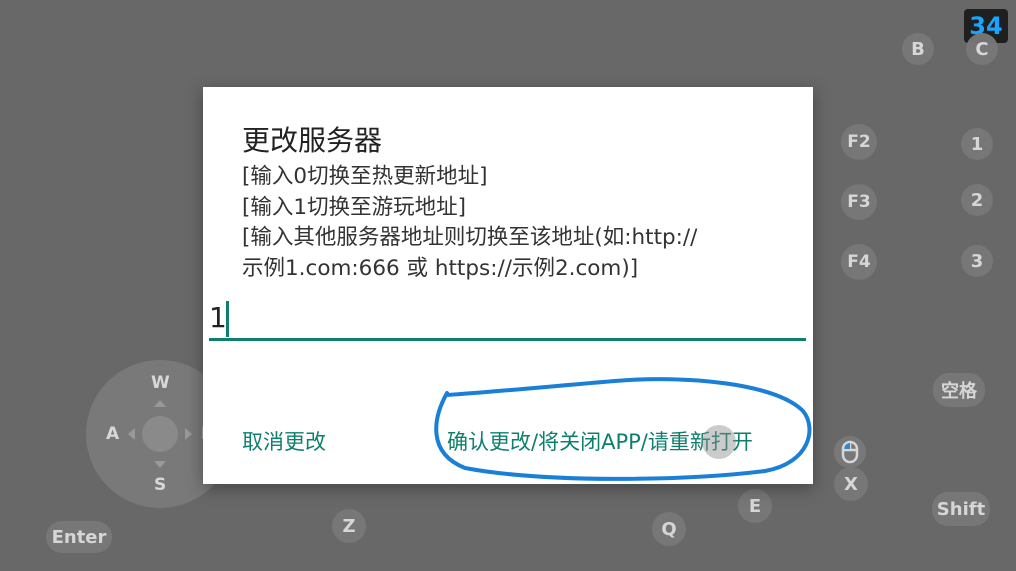 This screenshot has height=571, width=1016. I want to click on dialog-message-line: [输入1切换至游玩地址], so click(354, 207).